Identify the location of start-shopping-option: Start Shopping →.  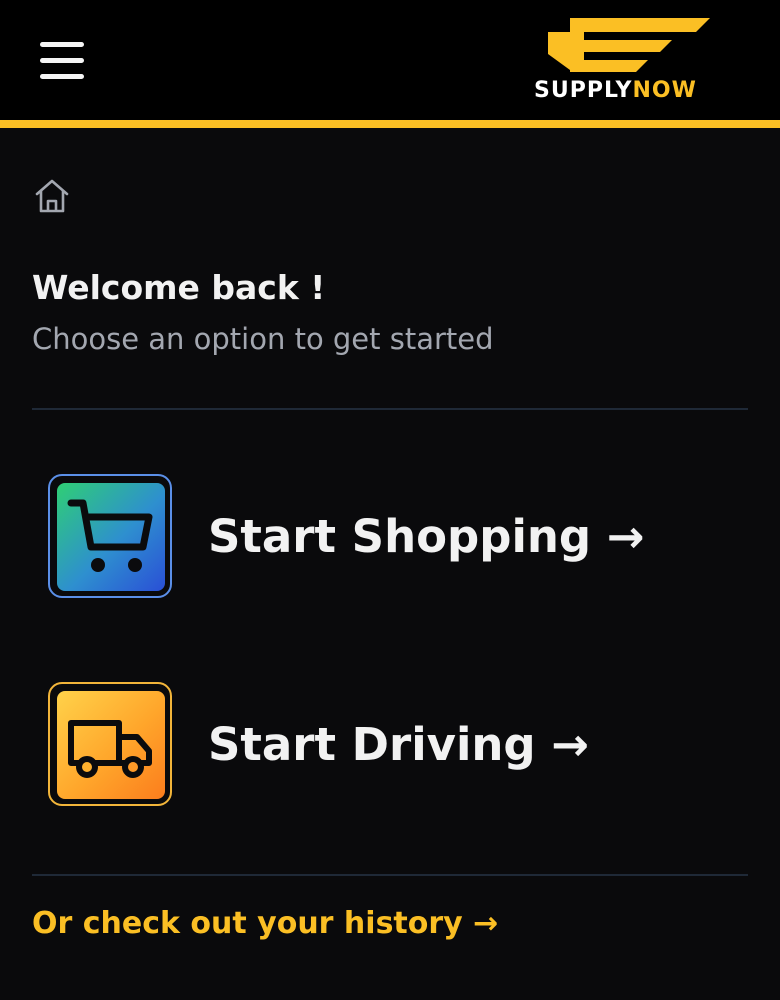
(388, 538).